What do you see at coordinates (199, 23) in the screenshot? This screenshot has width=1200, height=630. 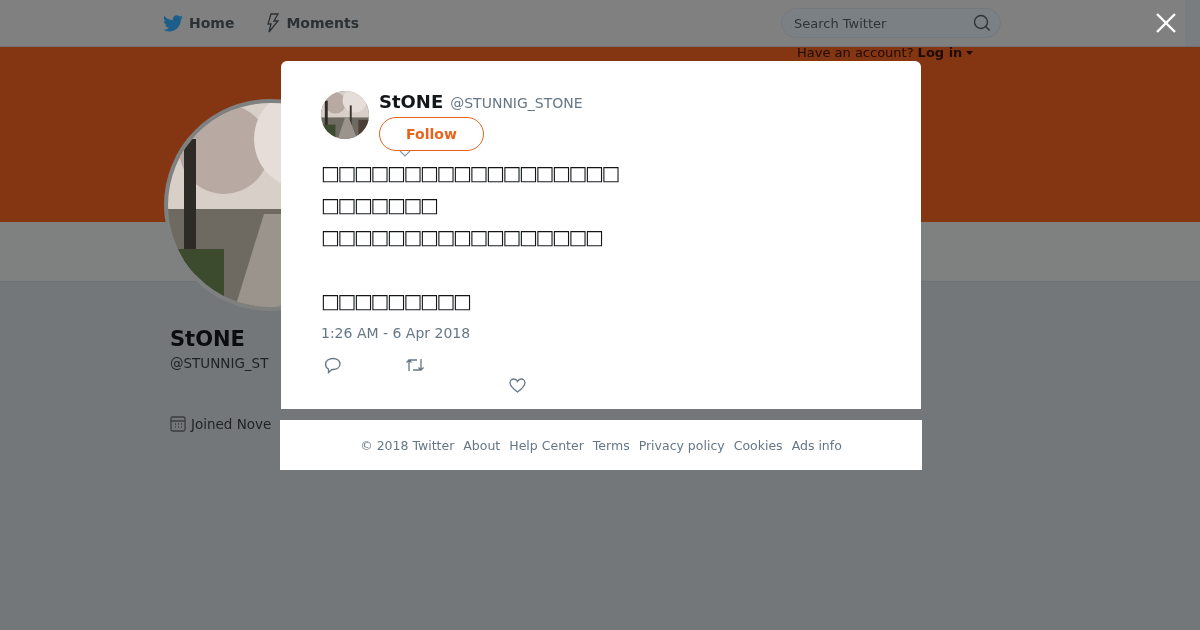 I see `nav-link: Home` at bounding box center [199, 23].